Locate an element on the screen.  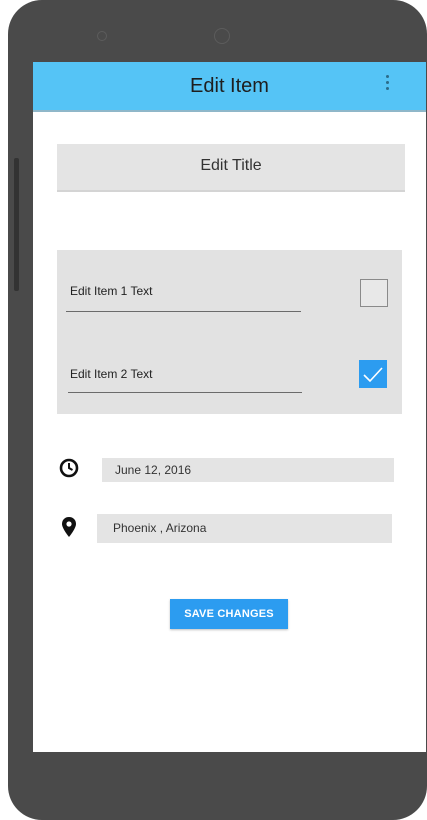
page-title: Edit Item is located at coordinates (229, 86).